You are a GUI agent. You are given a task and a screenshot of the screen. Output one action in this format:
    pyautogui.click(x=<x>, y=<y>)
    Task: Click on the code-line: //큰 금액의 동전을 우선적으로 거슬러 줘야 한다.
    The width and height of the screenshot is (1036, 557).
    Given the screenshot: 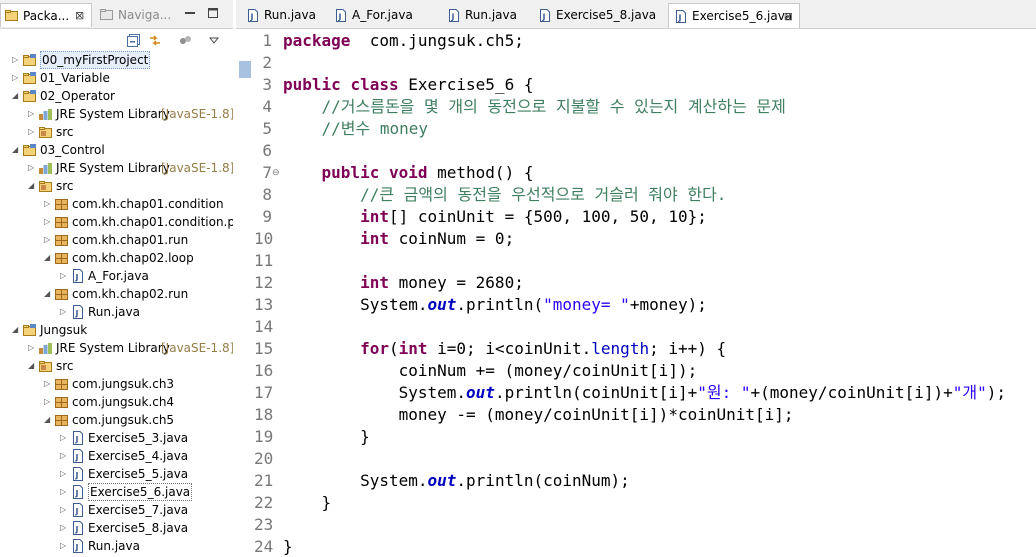 What is the action you would take?
    pyautogui.click(x=504, y=195)
    